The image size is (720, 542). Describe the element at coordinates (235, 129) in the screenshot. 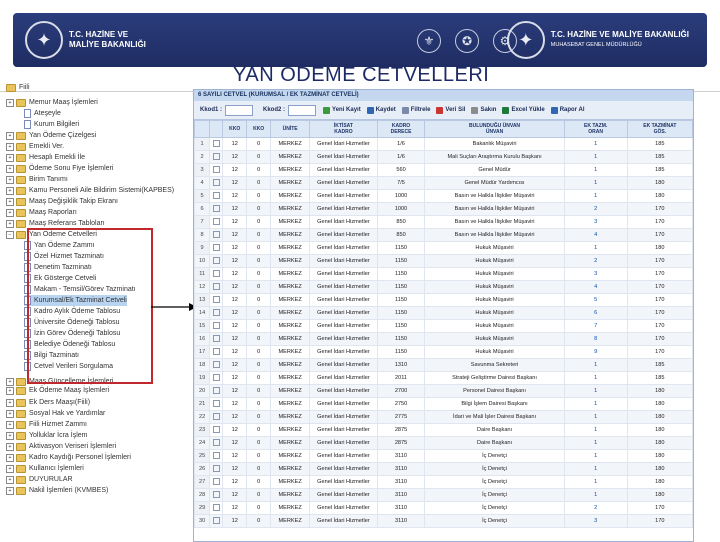

I see `column-header: KKO` at that location.